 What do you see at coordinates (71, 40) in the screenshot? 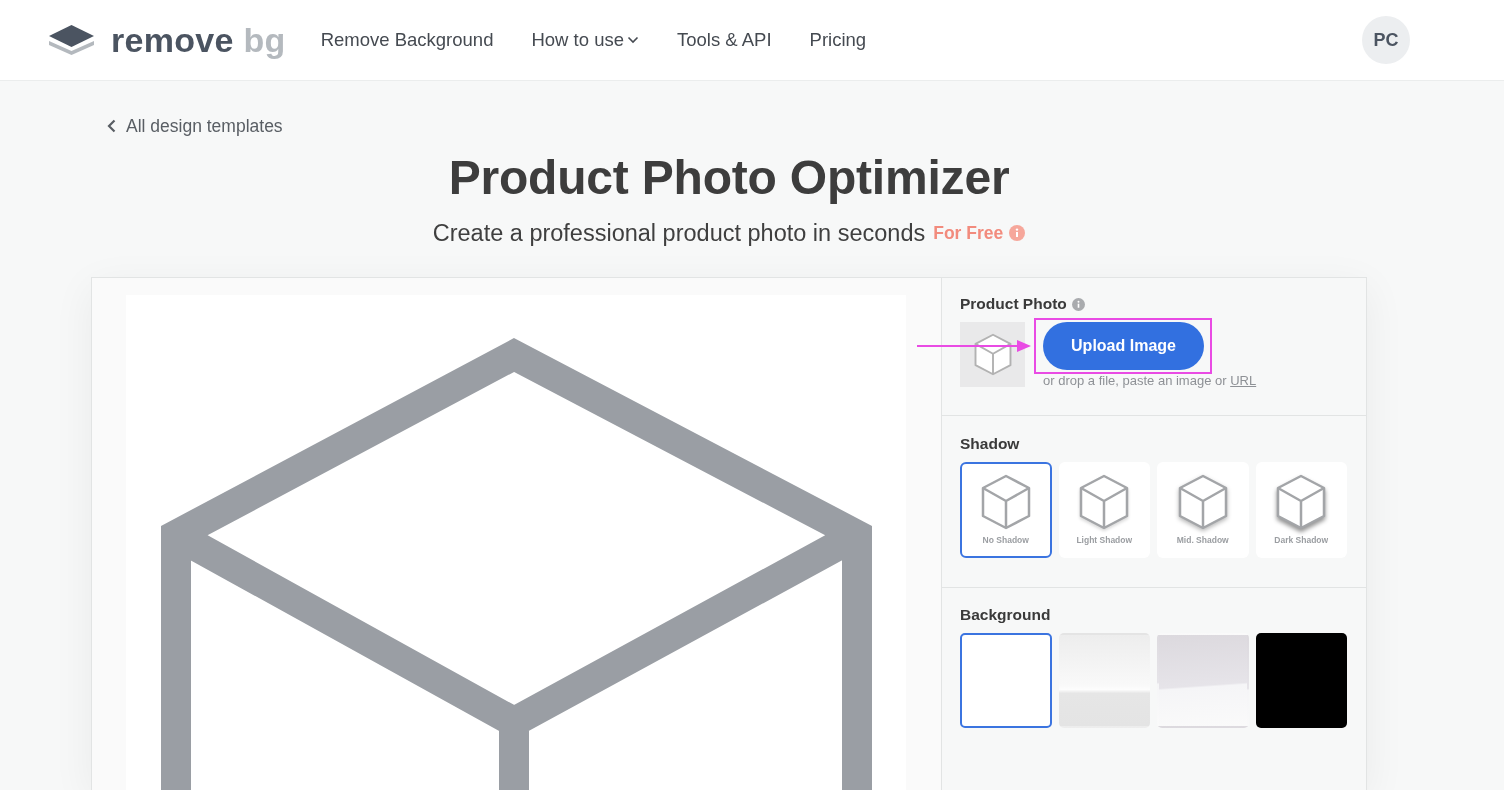
I see `logo-icon` at bounding box center [71, 40].